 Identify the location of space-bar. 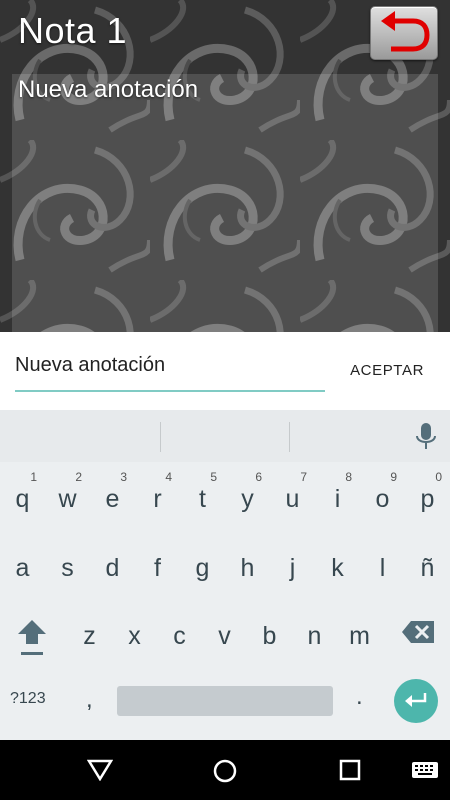
(225, 701).